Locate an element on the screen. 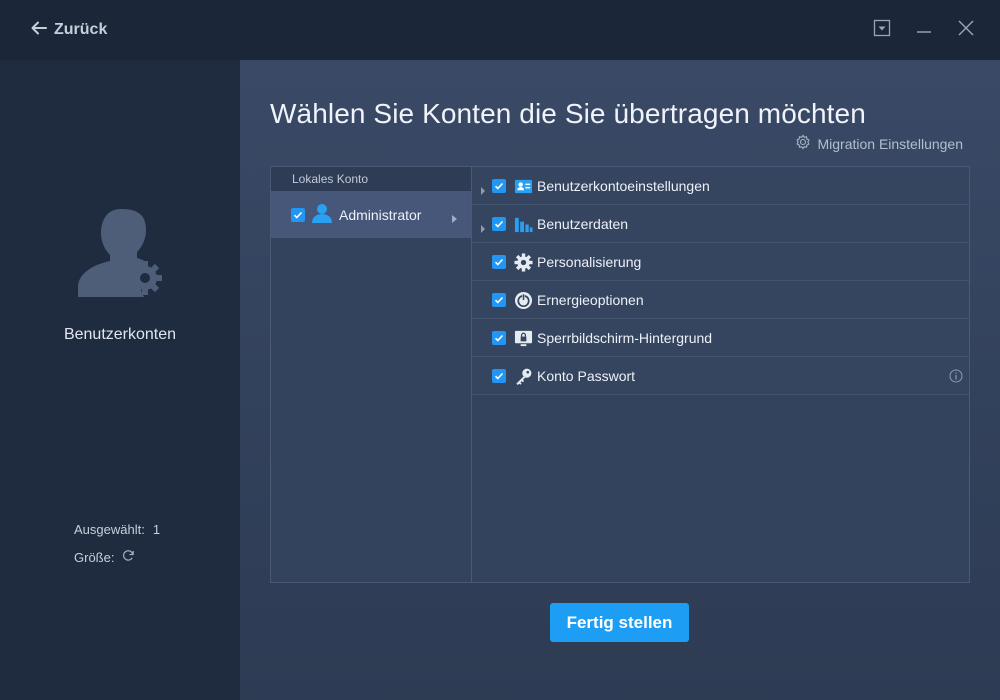  item-label: Konto Passwort is located at coordinates (586, 376).